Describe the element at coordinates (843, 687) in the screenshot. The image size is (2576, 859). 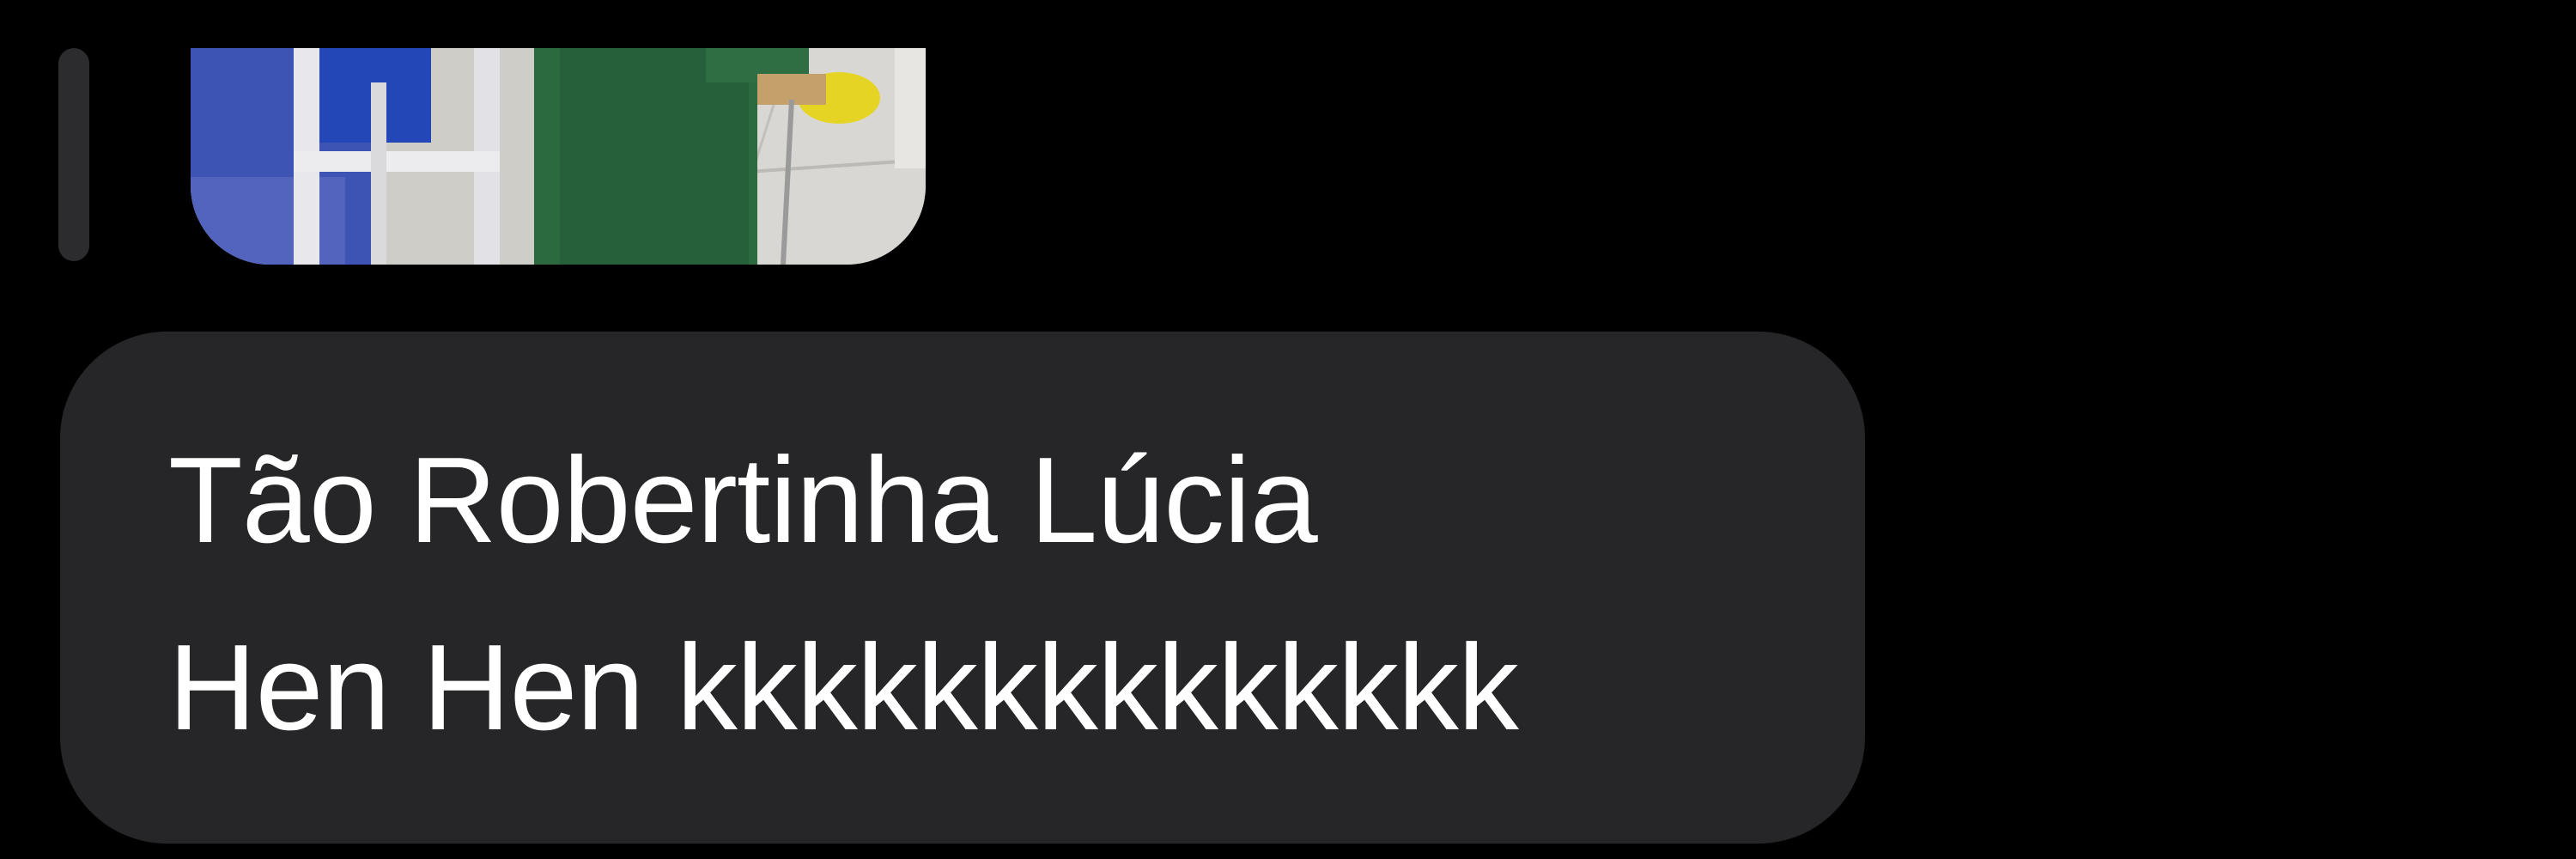
I see `message-text-line-2: Hen Hen kkkkkkkkkkkkkk` at that location.